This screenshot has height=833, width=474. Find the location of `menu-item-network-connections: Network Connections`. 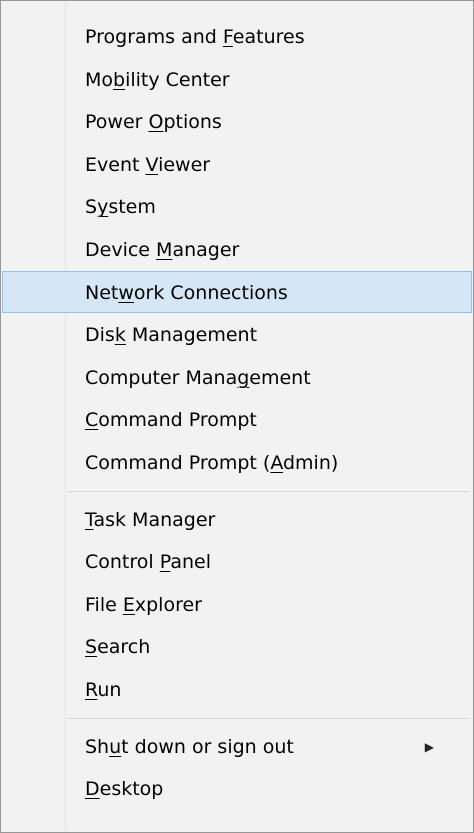

menu-item-network-connections: Network Connections is located at coordinates (237, 292).